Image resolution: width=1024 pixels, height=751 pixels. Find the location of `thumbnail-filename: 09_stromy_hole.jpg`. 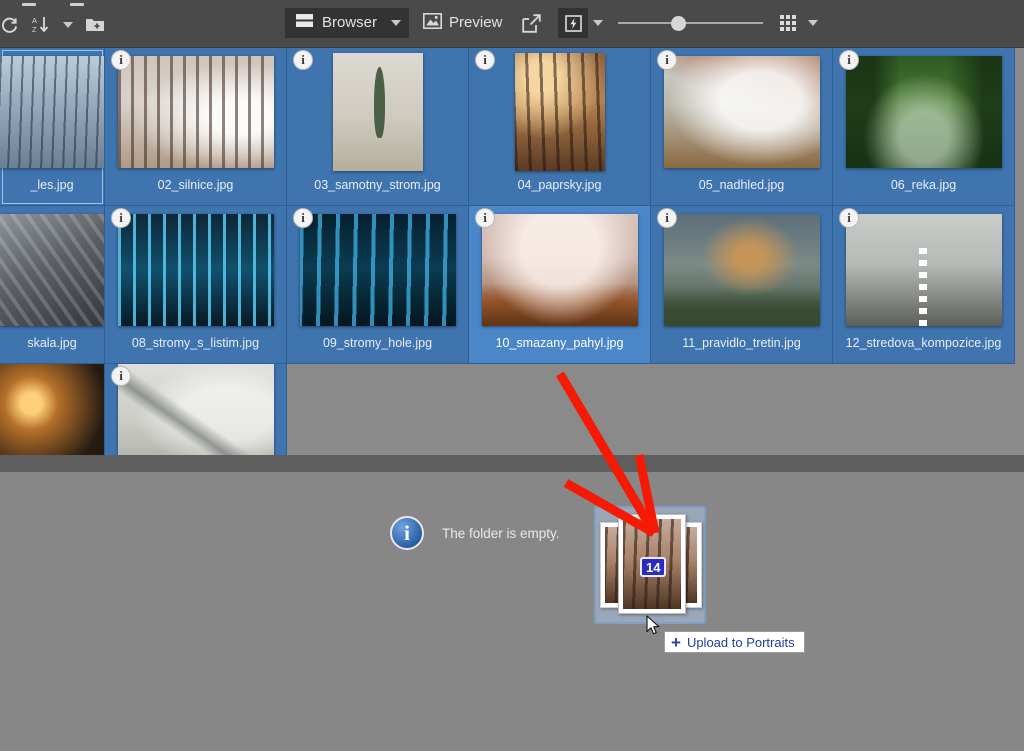

thumbnail-filename: 09_stromy_hole.jpg is located at coordinates (377, 343).